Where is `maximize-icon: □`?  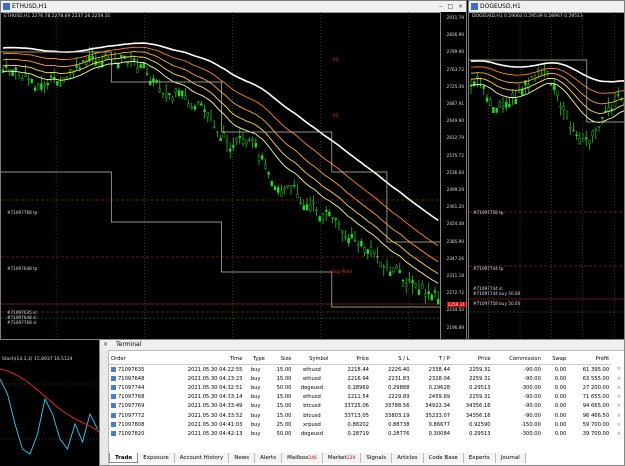 maximize-icon: □ is located at coordinates (450, 7).